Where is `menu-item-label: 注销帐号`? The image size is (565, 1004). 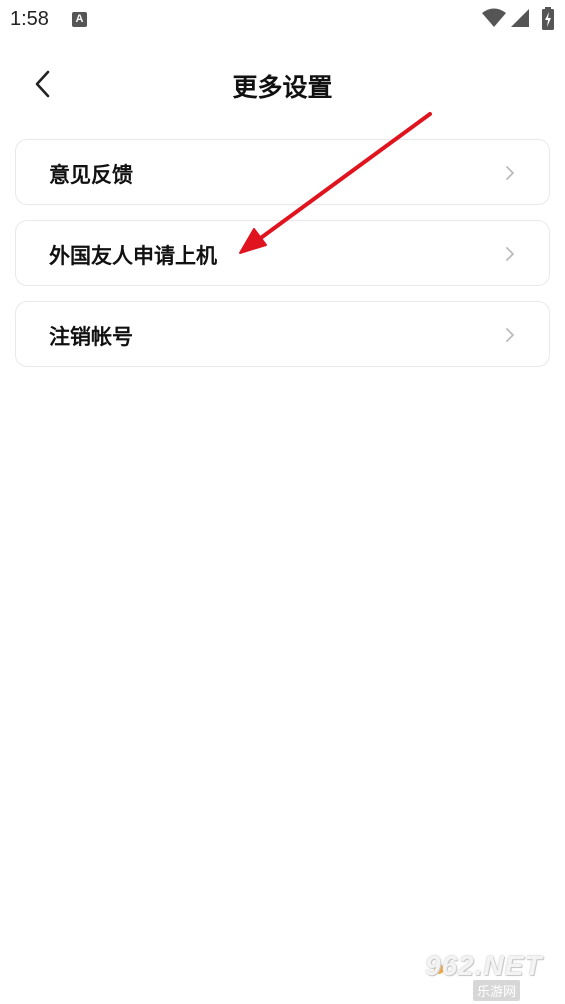 menu-item-label: 注销帐号 is located at coordinates (91, 337).